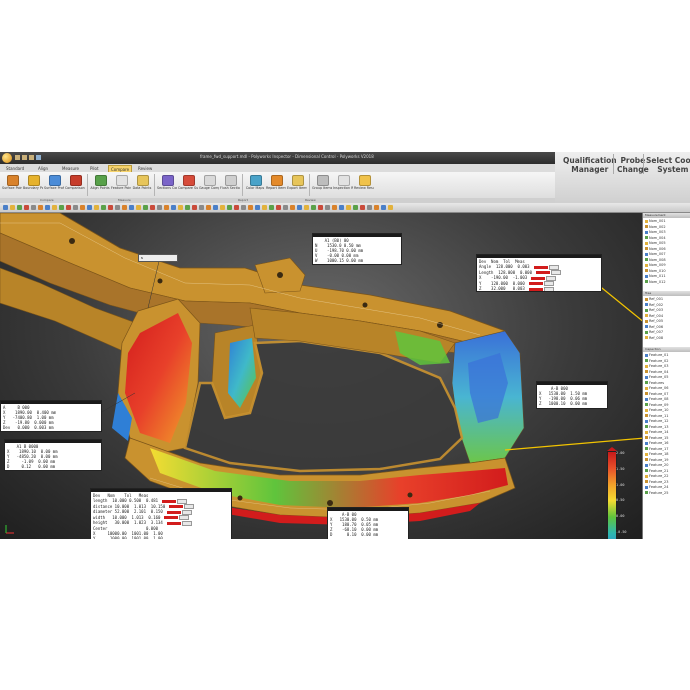 The width and height of the screenshot is (690, 690). Describe the element at coordinates (656, 427) in the screenshot. I see `tree-item: Feature_13` at that location.